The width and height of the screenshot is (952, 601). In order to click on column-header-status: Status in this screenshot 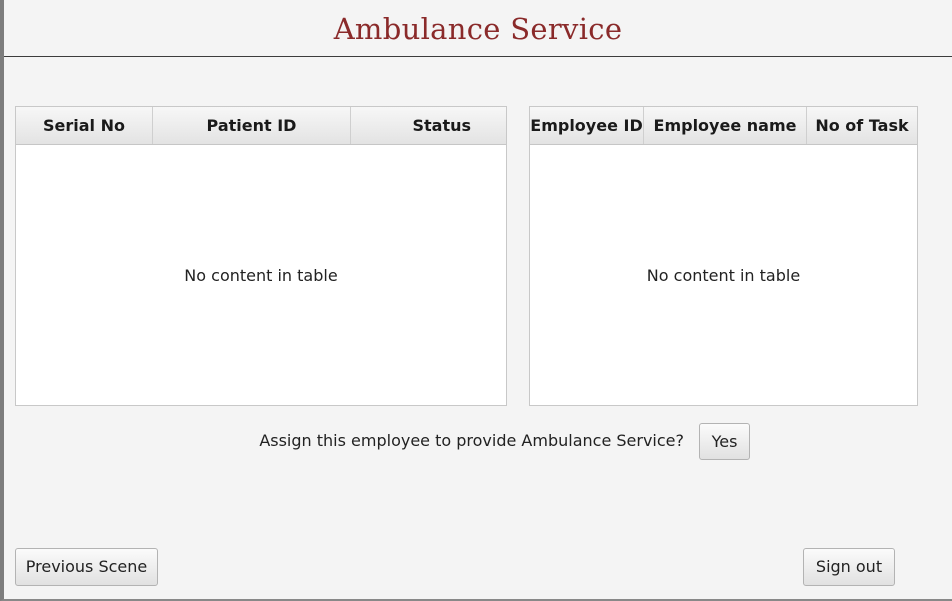, I will do `click(428, 125)`.